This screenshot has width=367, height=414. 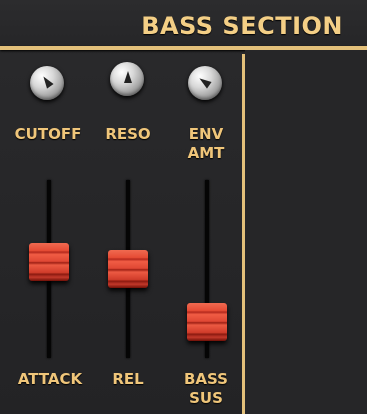 What do you see at coordinates (48, 134) in the screenshot?
I see `cutoff-label: CUTOFF` at bounding box center [48, 134].